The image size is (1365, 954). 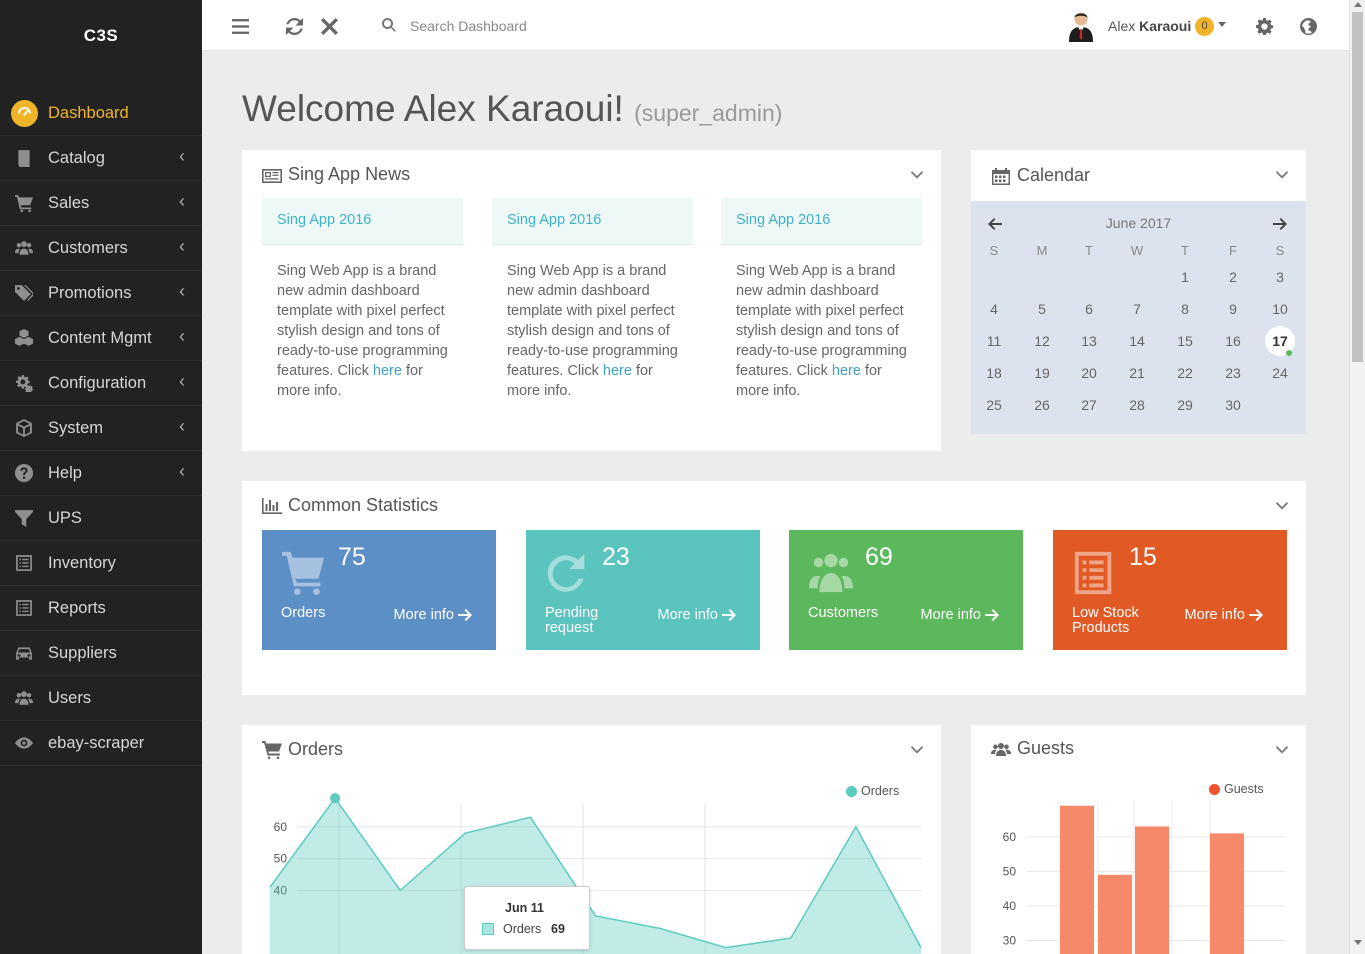 I want to click on sidebar-item-inventory: Inventory, so click(x=101, y=563).